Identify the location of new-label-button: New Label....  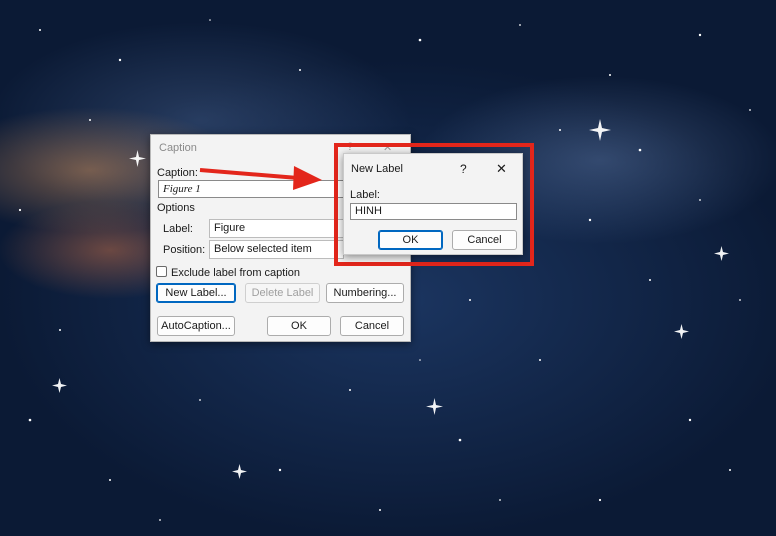
(196, 293).